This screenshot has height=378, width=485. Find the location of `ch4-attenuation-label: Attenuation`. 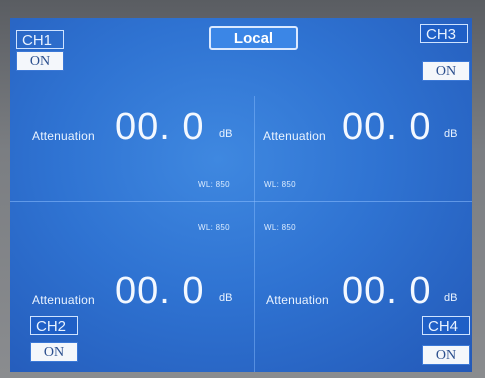

ch4-attenuation-label: Attenuation is located at coordinates (297, 300).